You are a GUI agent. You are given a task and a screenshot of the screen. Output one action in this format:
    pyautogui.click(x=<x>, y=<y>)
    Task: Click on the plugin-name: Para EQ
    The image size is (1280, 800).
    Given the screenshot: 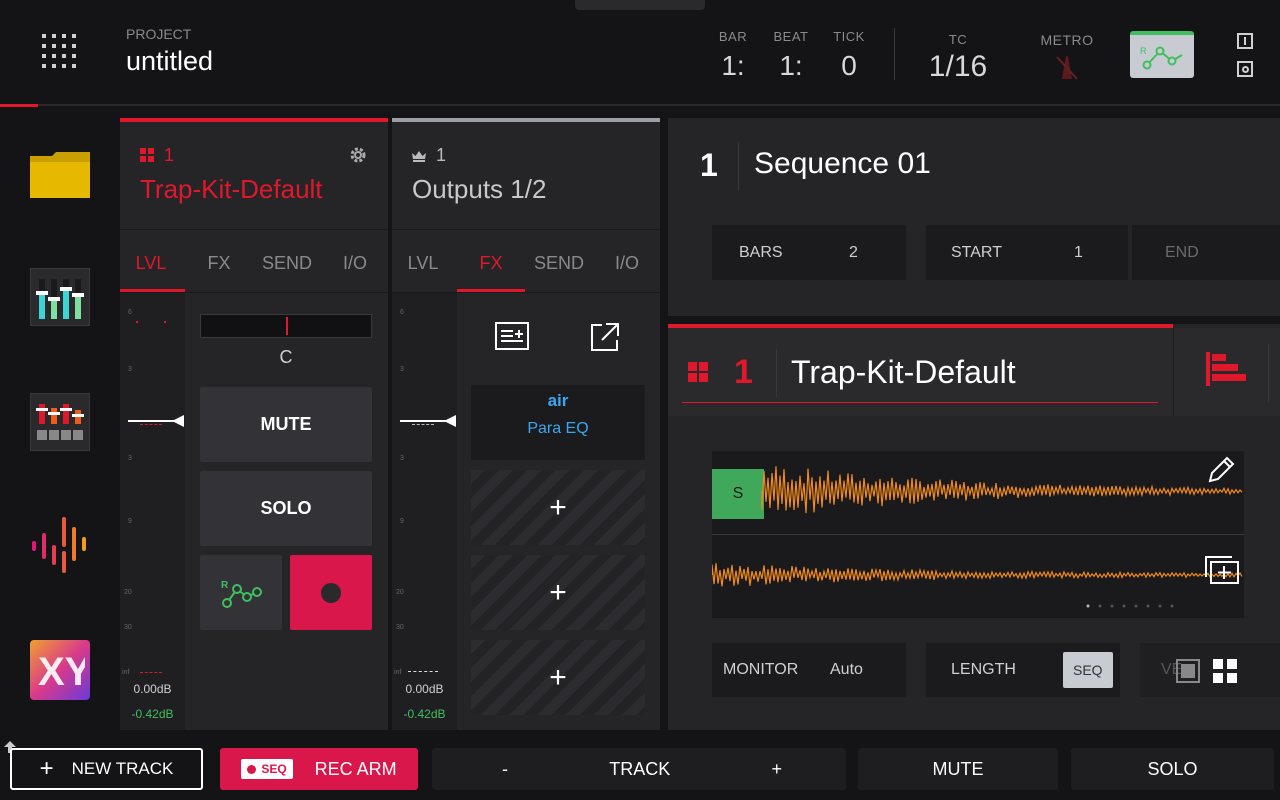 What is the action you would take?
    pyautogui.click(x=558, y=428)
    